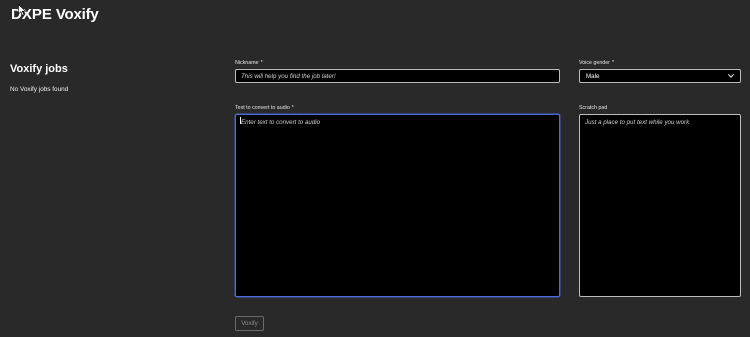 This screenshot has width=750, height=337. What do you see at coordinates (660, 205) in the screenshot?
I see `scratch-pad-textarea` at bounding box center [660, 205].